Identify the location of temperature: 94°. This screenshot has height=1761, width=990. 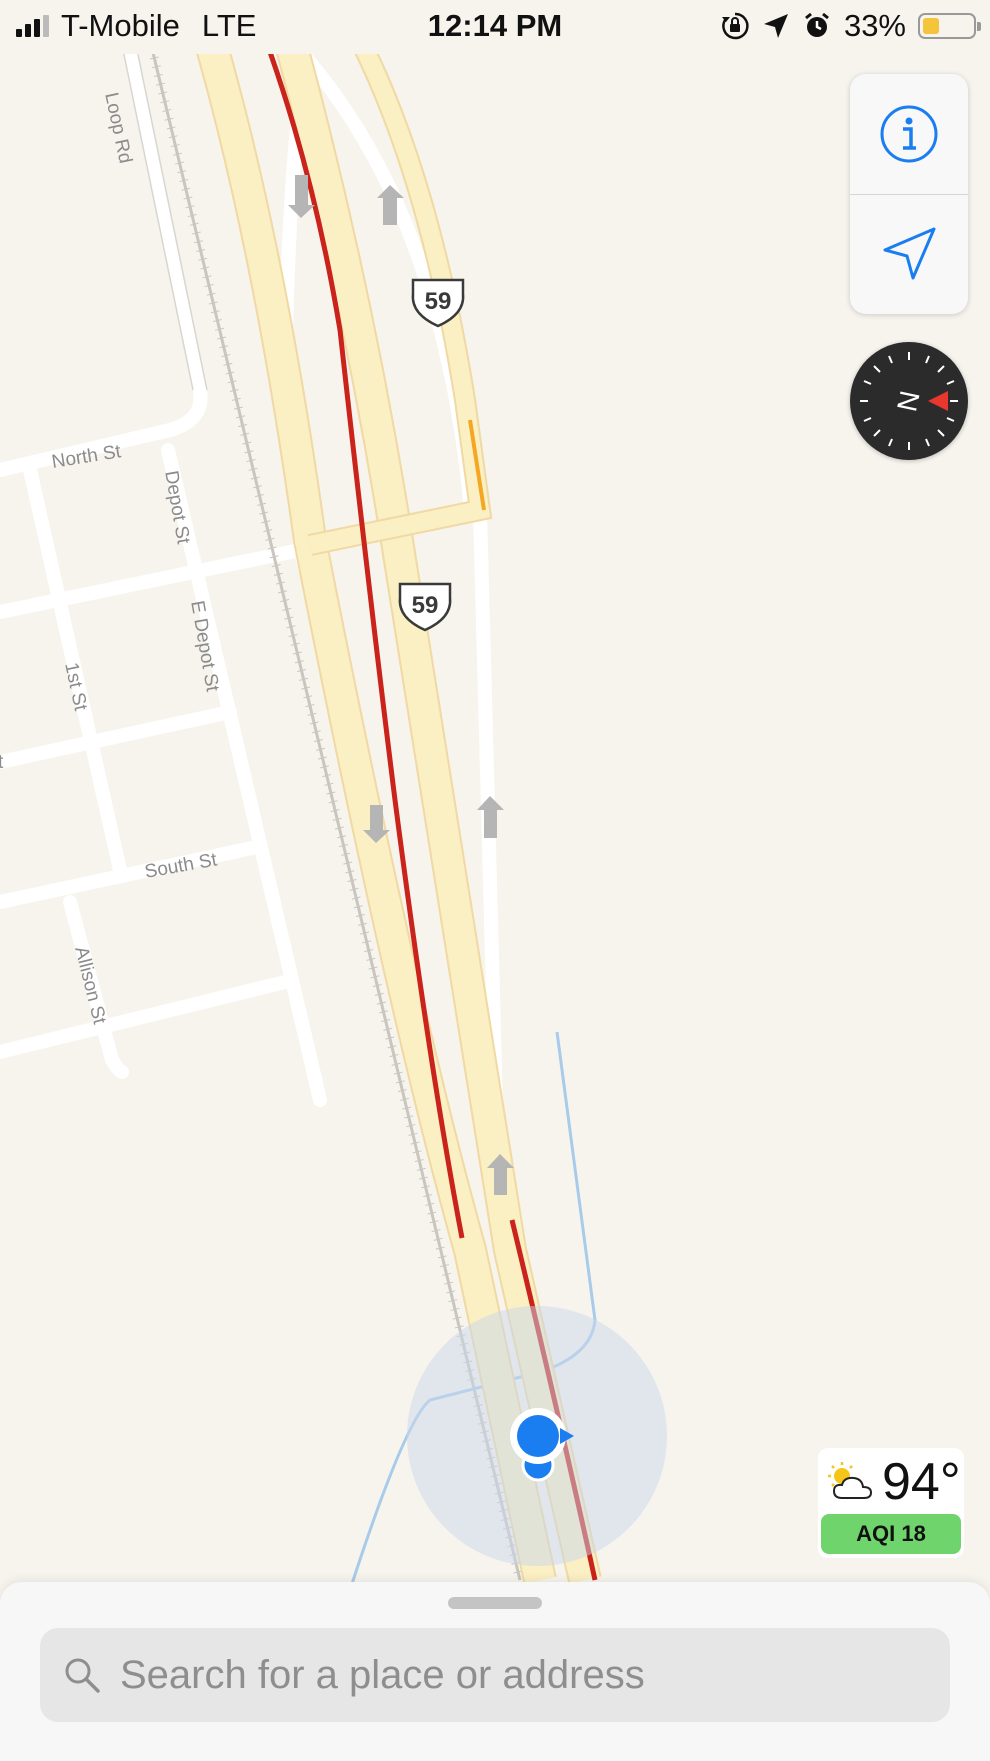
(921, 1482).